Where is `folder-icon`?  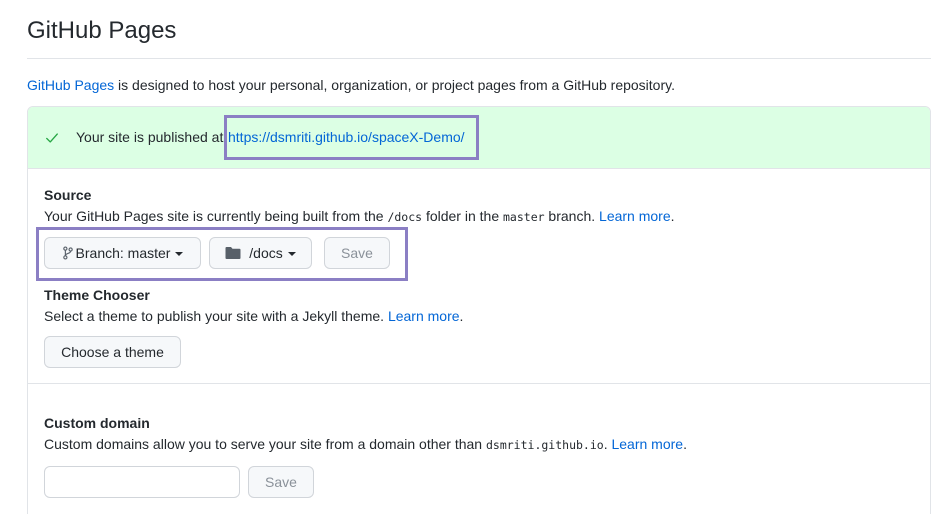 folder-icon is located at coordinates (233, 253).